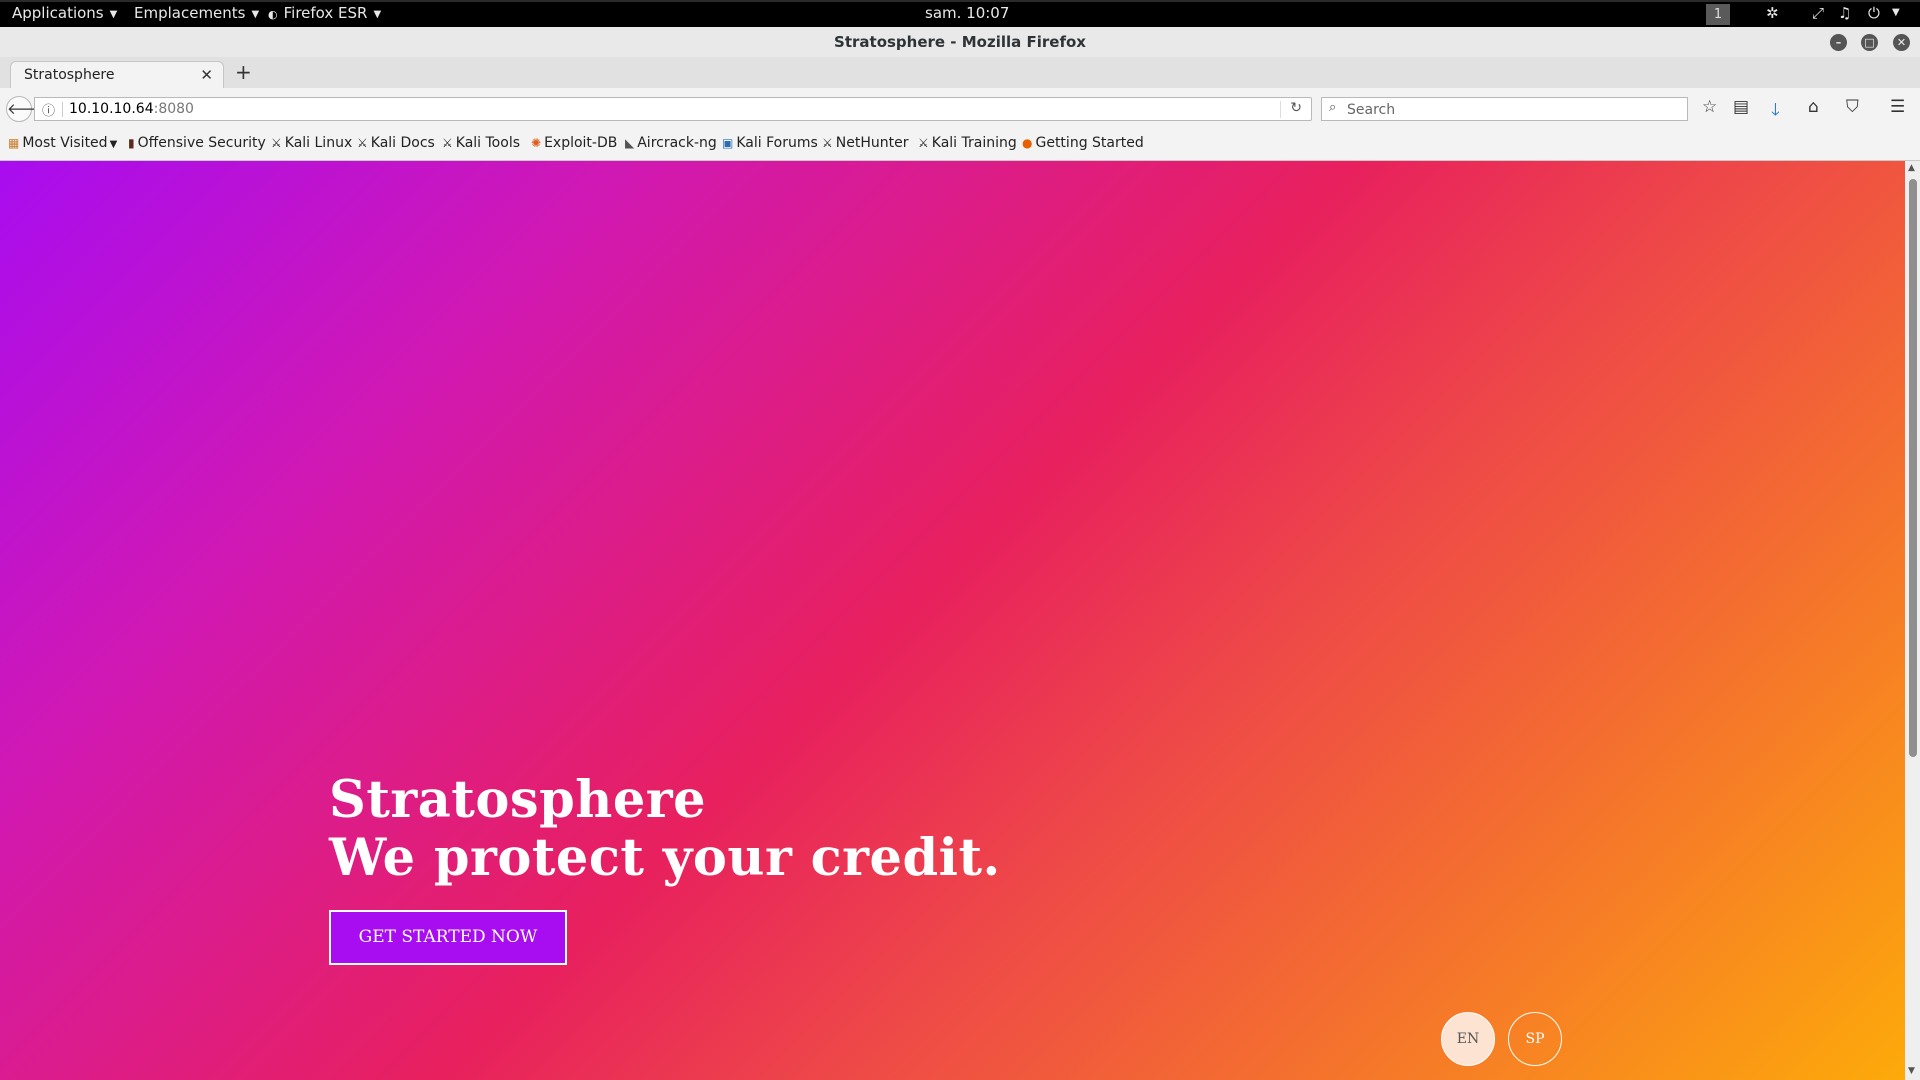 The height and width of the screenshot is (1080, 1920). Describe the element at coordinates (1772, 13) in the screenshot. I see `screenshot-tray-icon: ✲` at that location.